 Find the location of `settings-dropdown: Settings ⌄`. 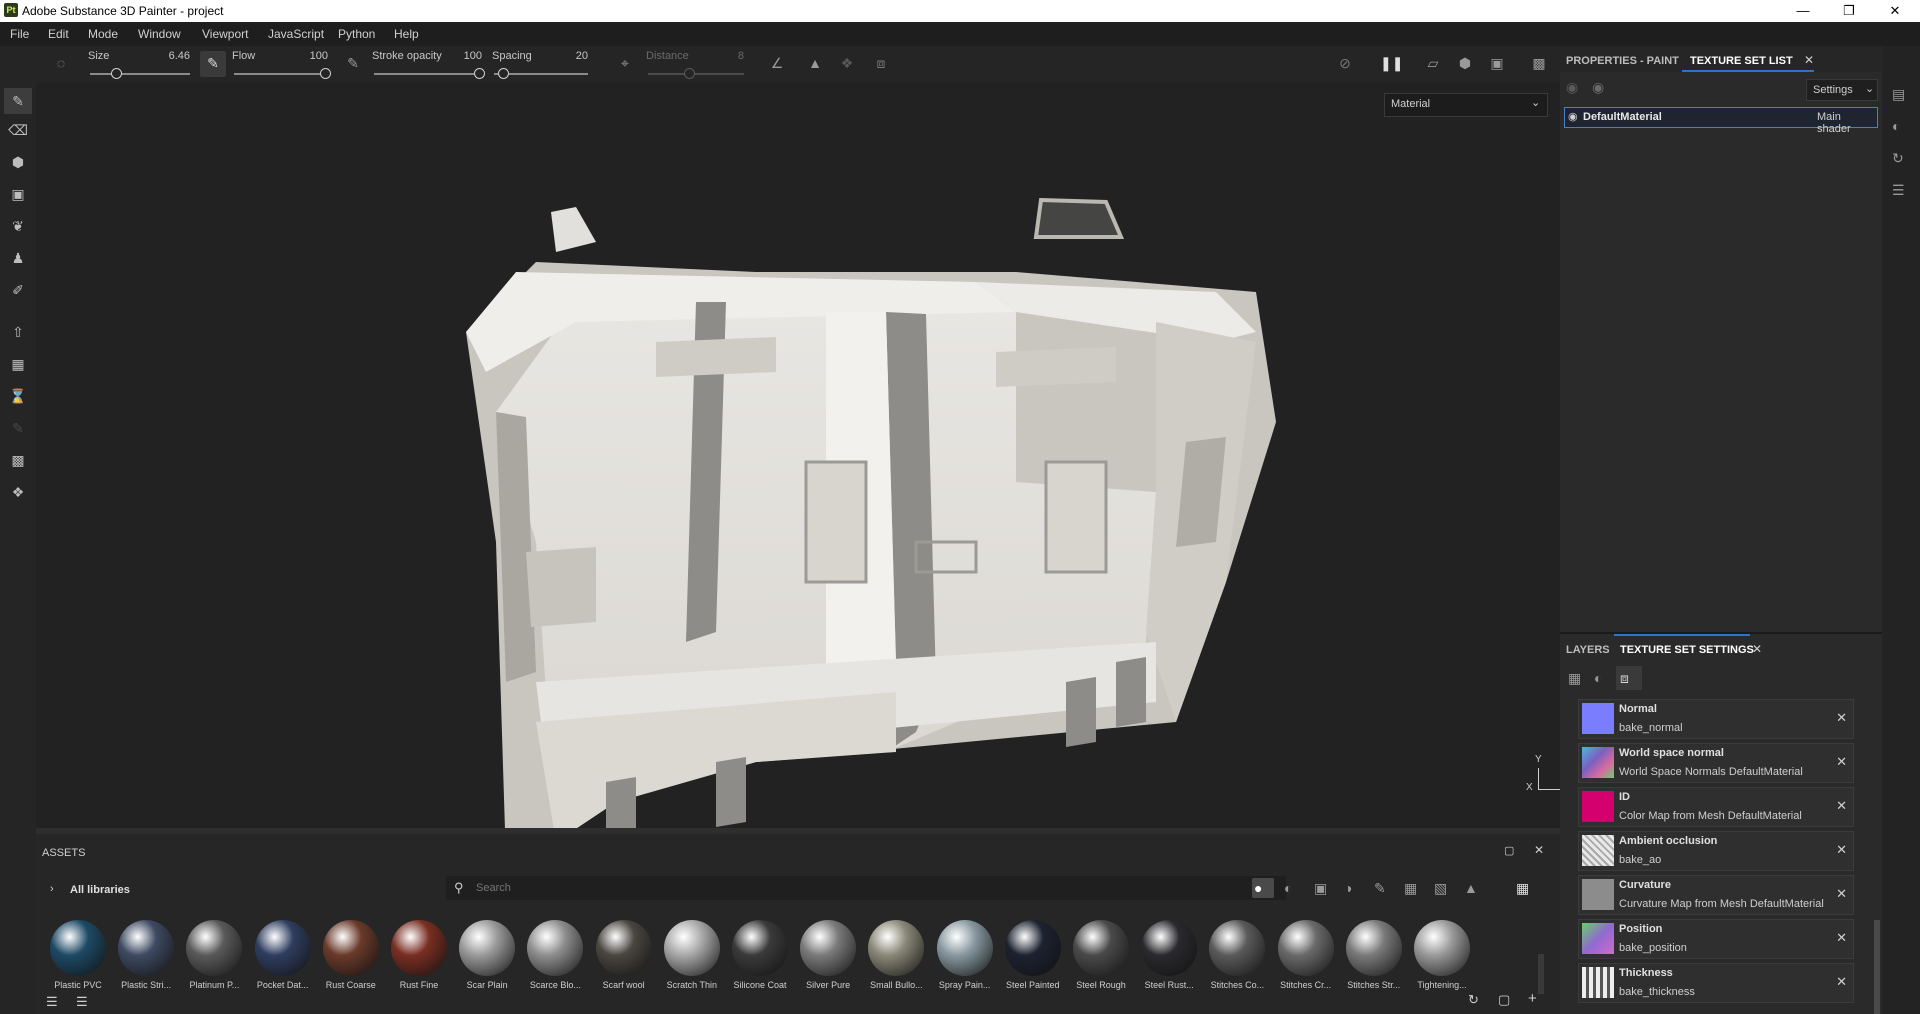

settings-dropdown: Settings ⌄ is located at coordinates (1842, 90).